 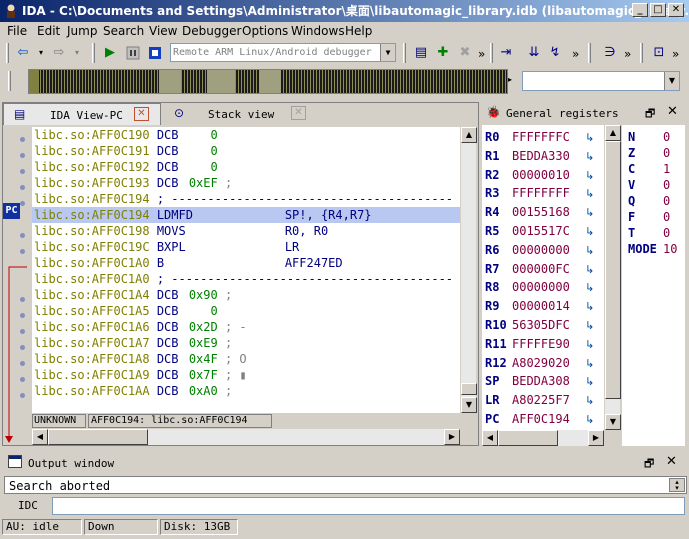 What do you see at coordinates (48, 31) in the screenshot?
I see `menu-edit: Edit` at bounding box center [48, 31].